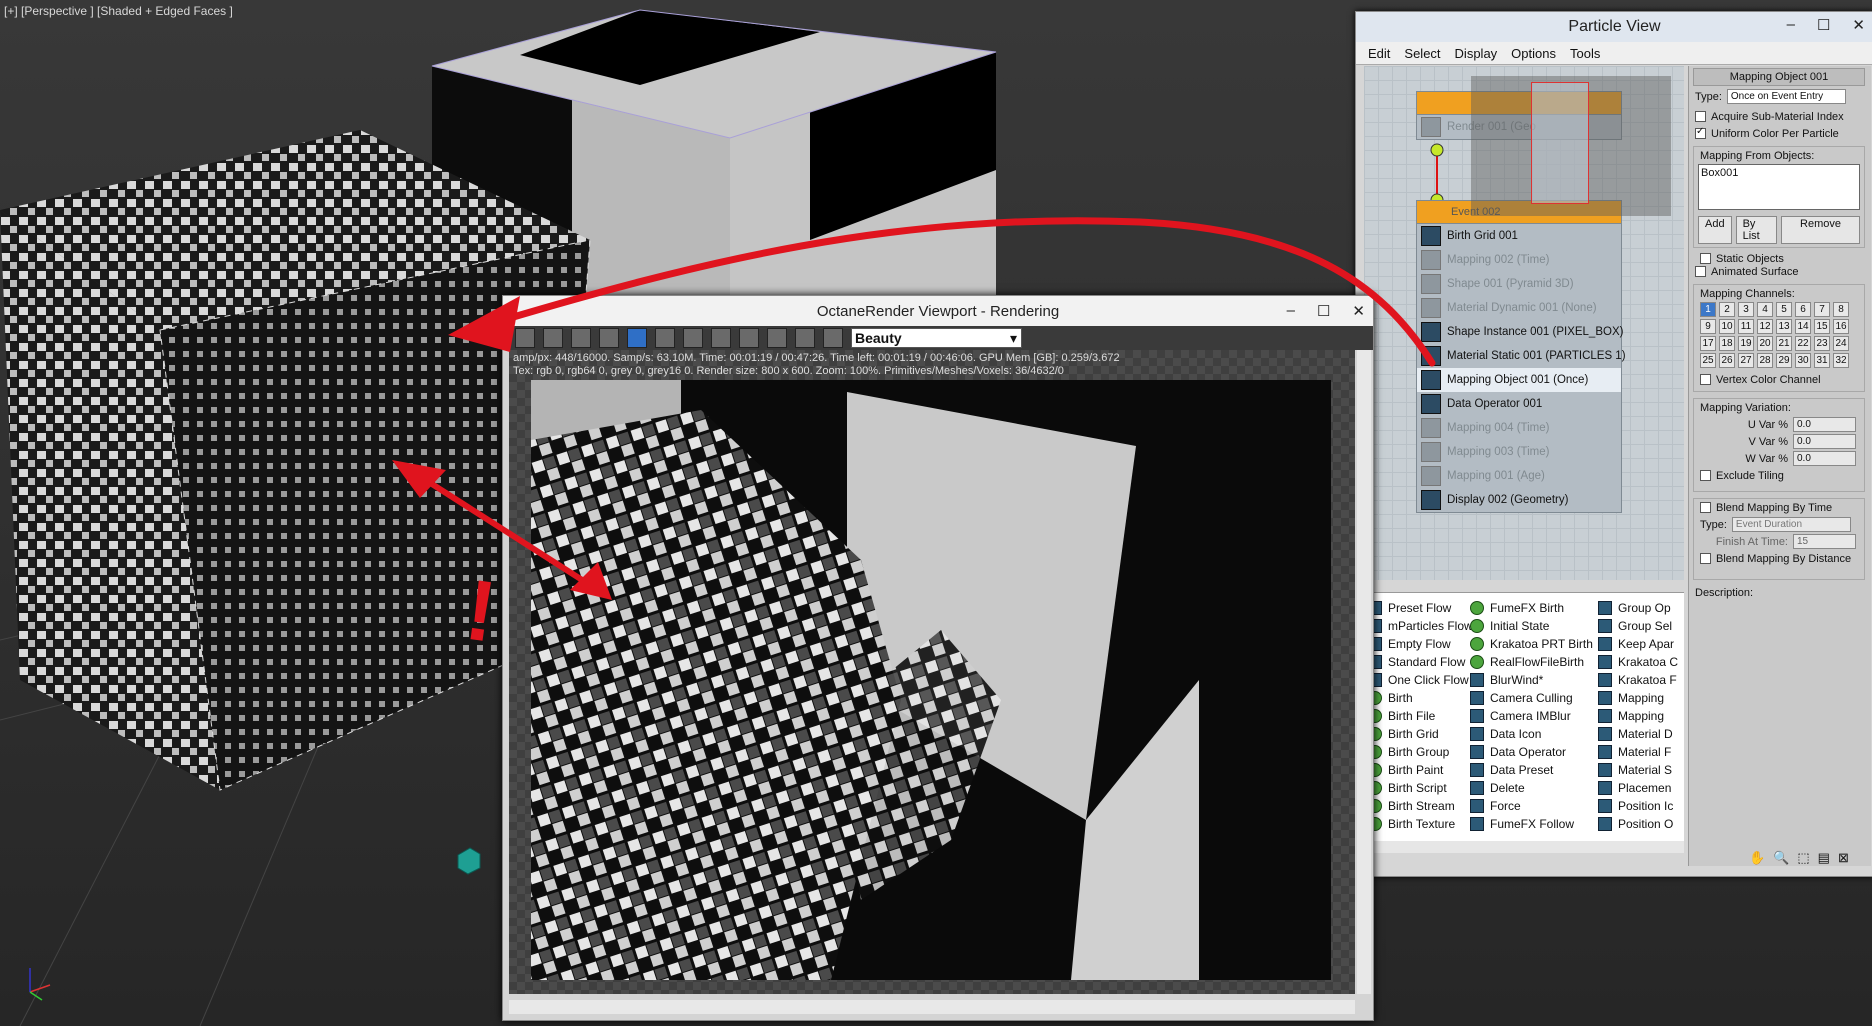 The width and height of the screenshot is (1872, 1026). What do you see at coordinates (1531, 788) in the screenshot?
I see `depot-item: Delete` at bounding box center [1531, 788].